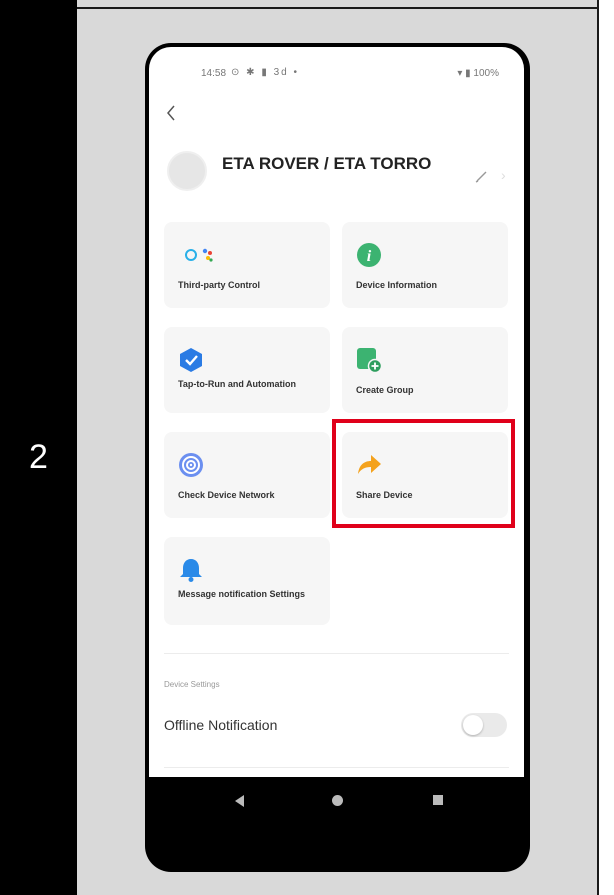  I want to click on svg-text: i, so click(369, 256).